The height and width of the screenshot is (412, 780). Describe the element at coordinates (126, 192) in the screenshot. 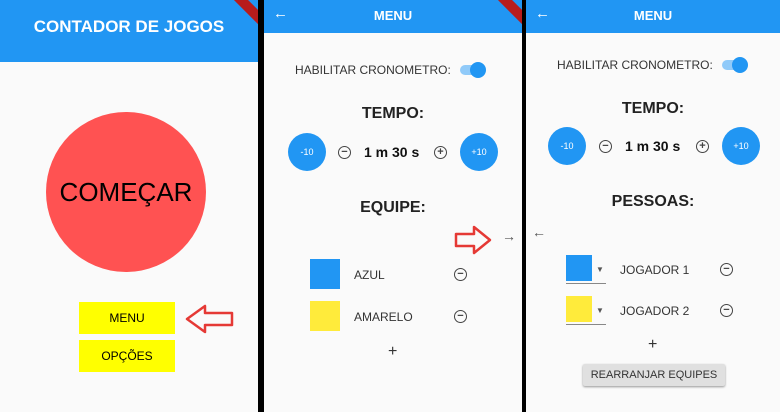

I see `start-button: COMEÇAR` at that location.